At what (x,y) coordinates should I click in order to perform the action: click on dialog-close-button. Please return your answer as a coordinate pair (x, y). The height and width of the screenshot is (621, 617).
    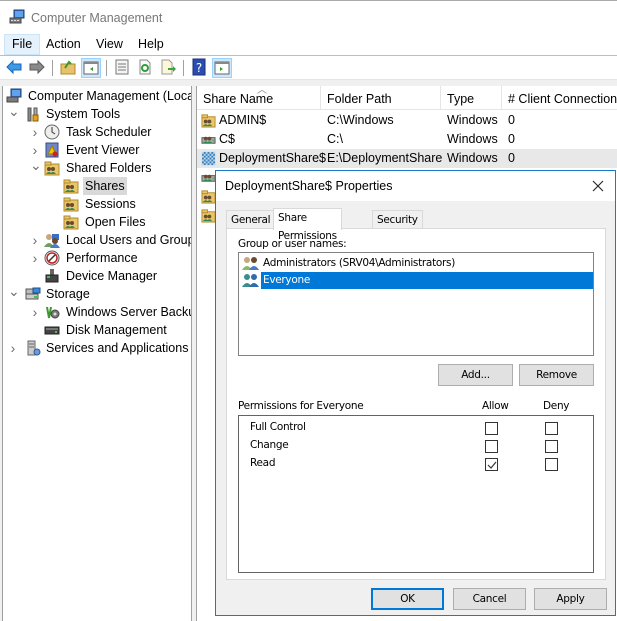
    Looking at the image, I should click on (598, 186).